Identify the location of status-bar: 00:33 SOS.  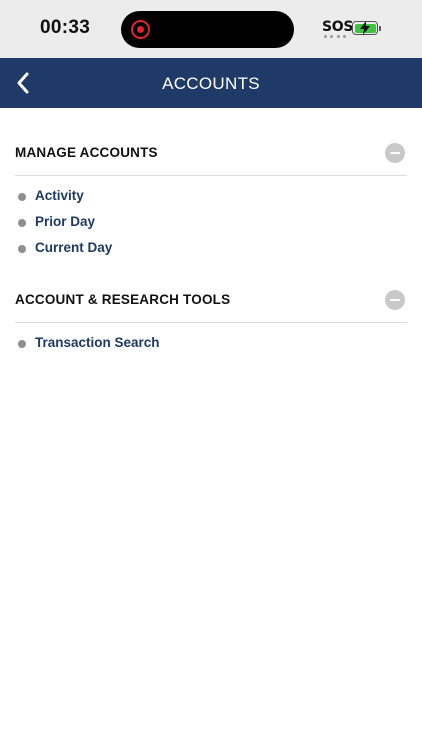
(211, 29).